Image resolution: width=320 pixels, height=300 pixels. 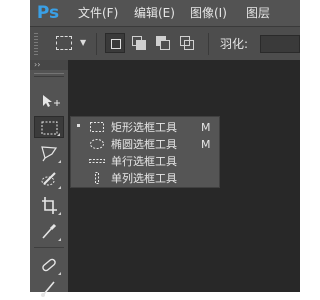 I want to click on menu-edit: 编辑(E), so click(x=154, y=13).